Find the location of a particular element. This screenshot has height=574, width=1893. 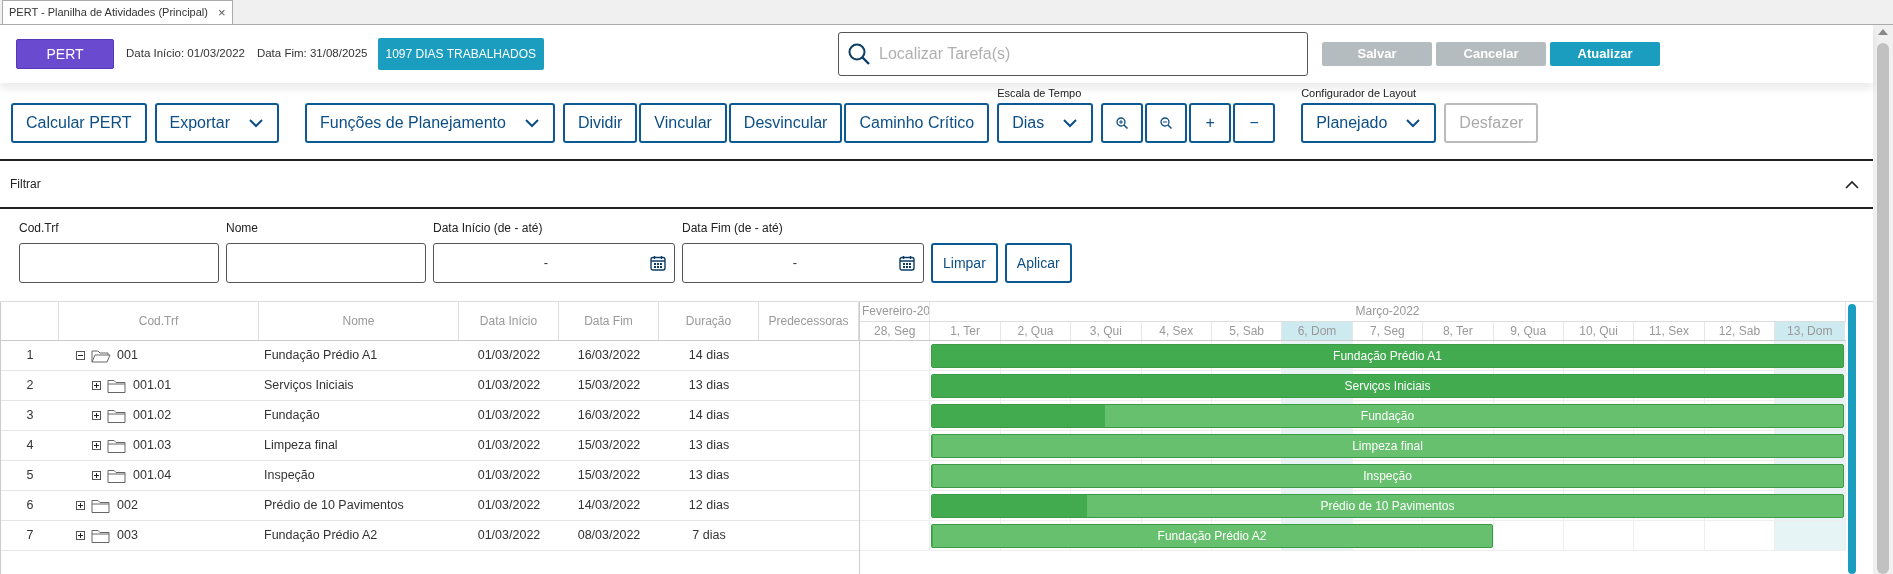

zoom-in-icon is located at coordinates (1122, 123).